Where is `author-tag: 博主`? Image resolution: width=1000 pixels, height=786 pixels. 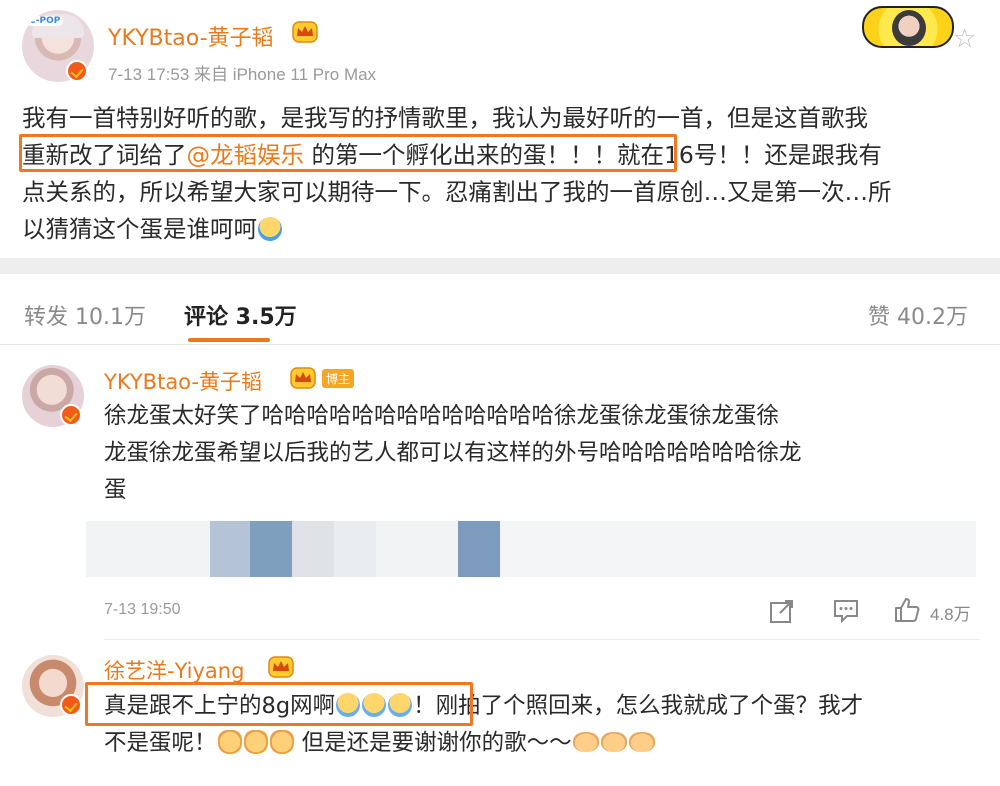 author-tag: 博主 is located at coordinates (338, 378).